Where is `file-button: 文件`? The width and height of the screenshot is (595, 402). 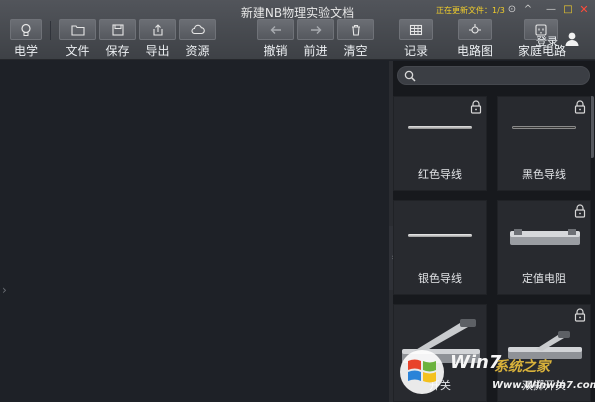
file-button: 文件 is located at coordinates (77, 39).